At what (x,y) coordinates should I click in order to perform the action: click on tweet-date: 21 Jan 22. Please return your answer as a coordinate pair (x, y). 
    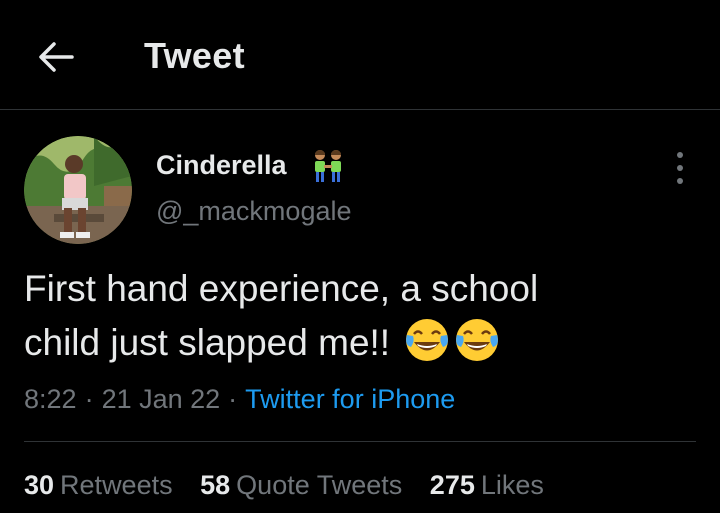
    Looking at the image, I should click on (161, 399).